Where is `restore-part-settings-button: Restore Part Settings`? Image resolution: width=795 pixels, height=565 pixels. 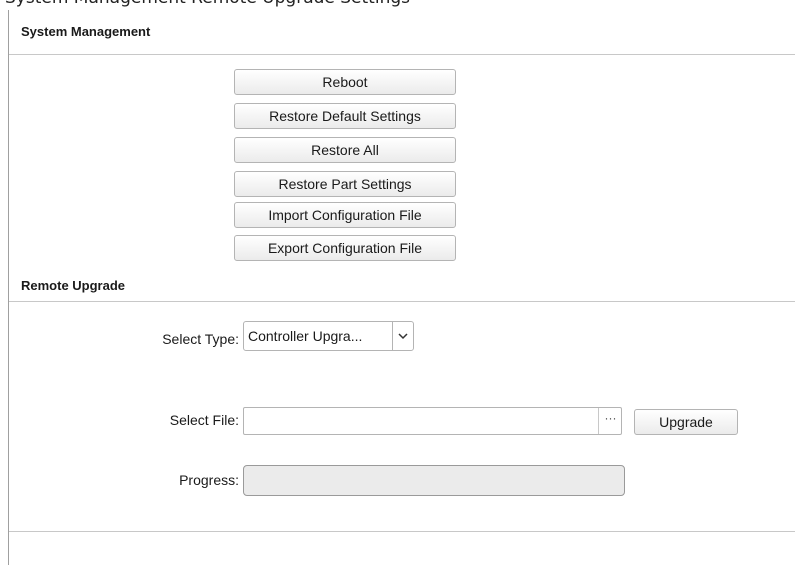 restore-part-settings-button: Restore Part Settings is located at coordinates (345, 184).